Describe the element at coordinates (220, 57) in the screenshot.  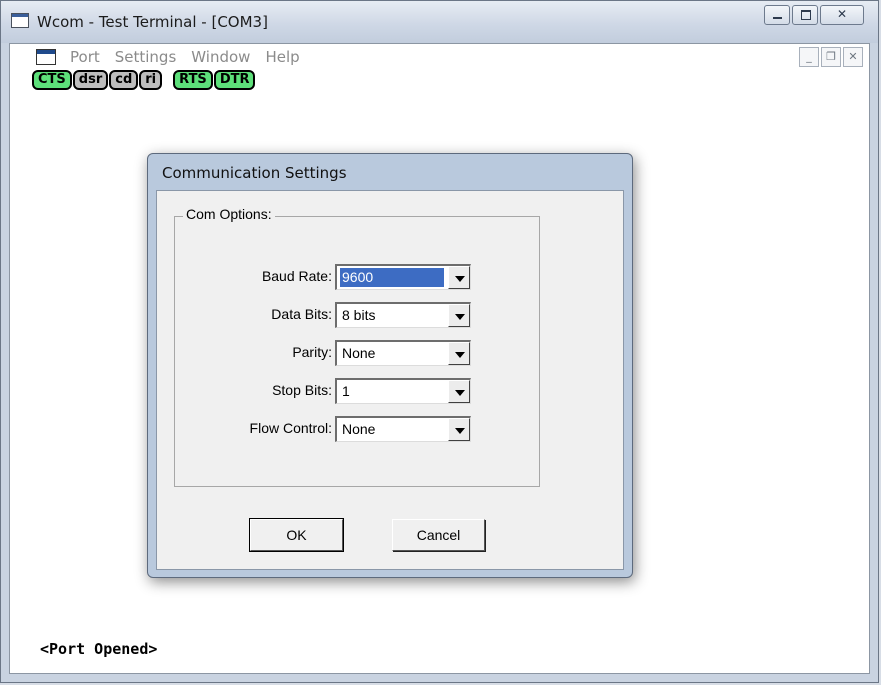
I see `menu-window: Window` at that location.